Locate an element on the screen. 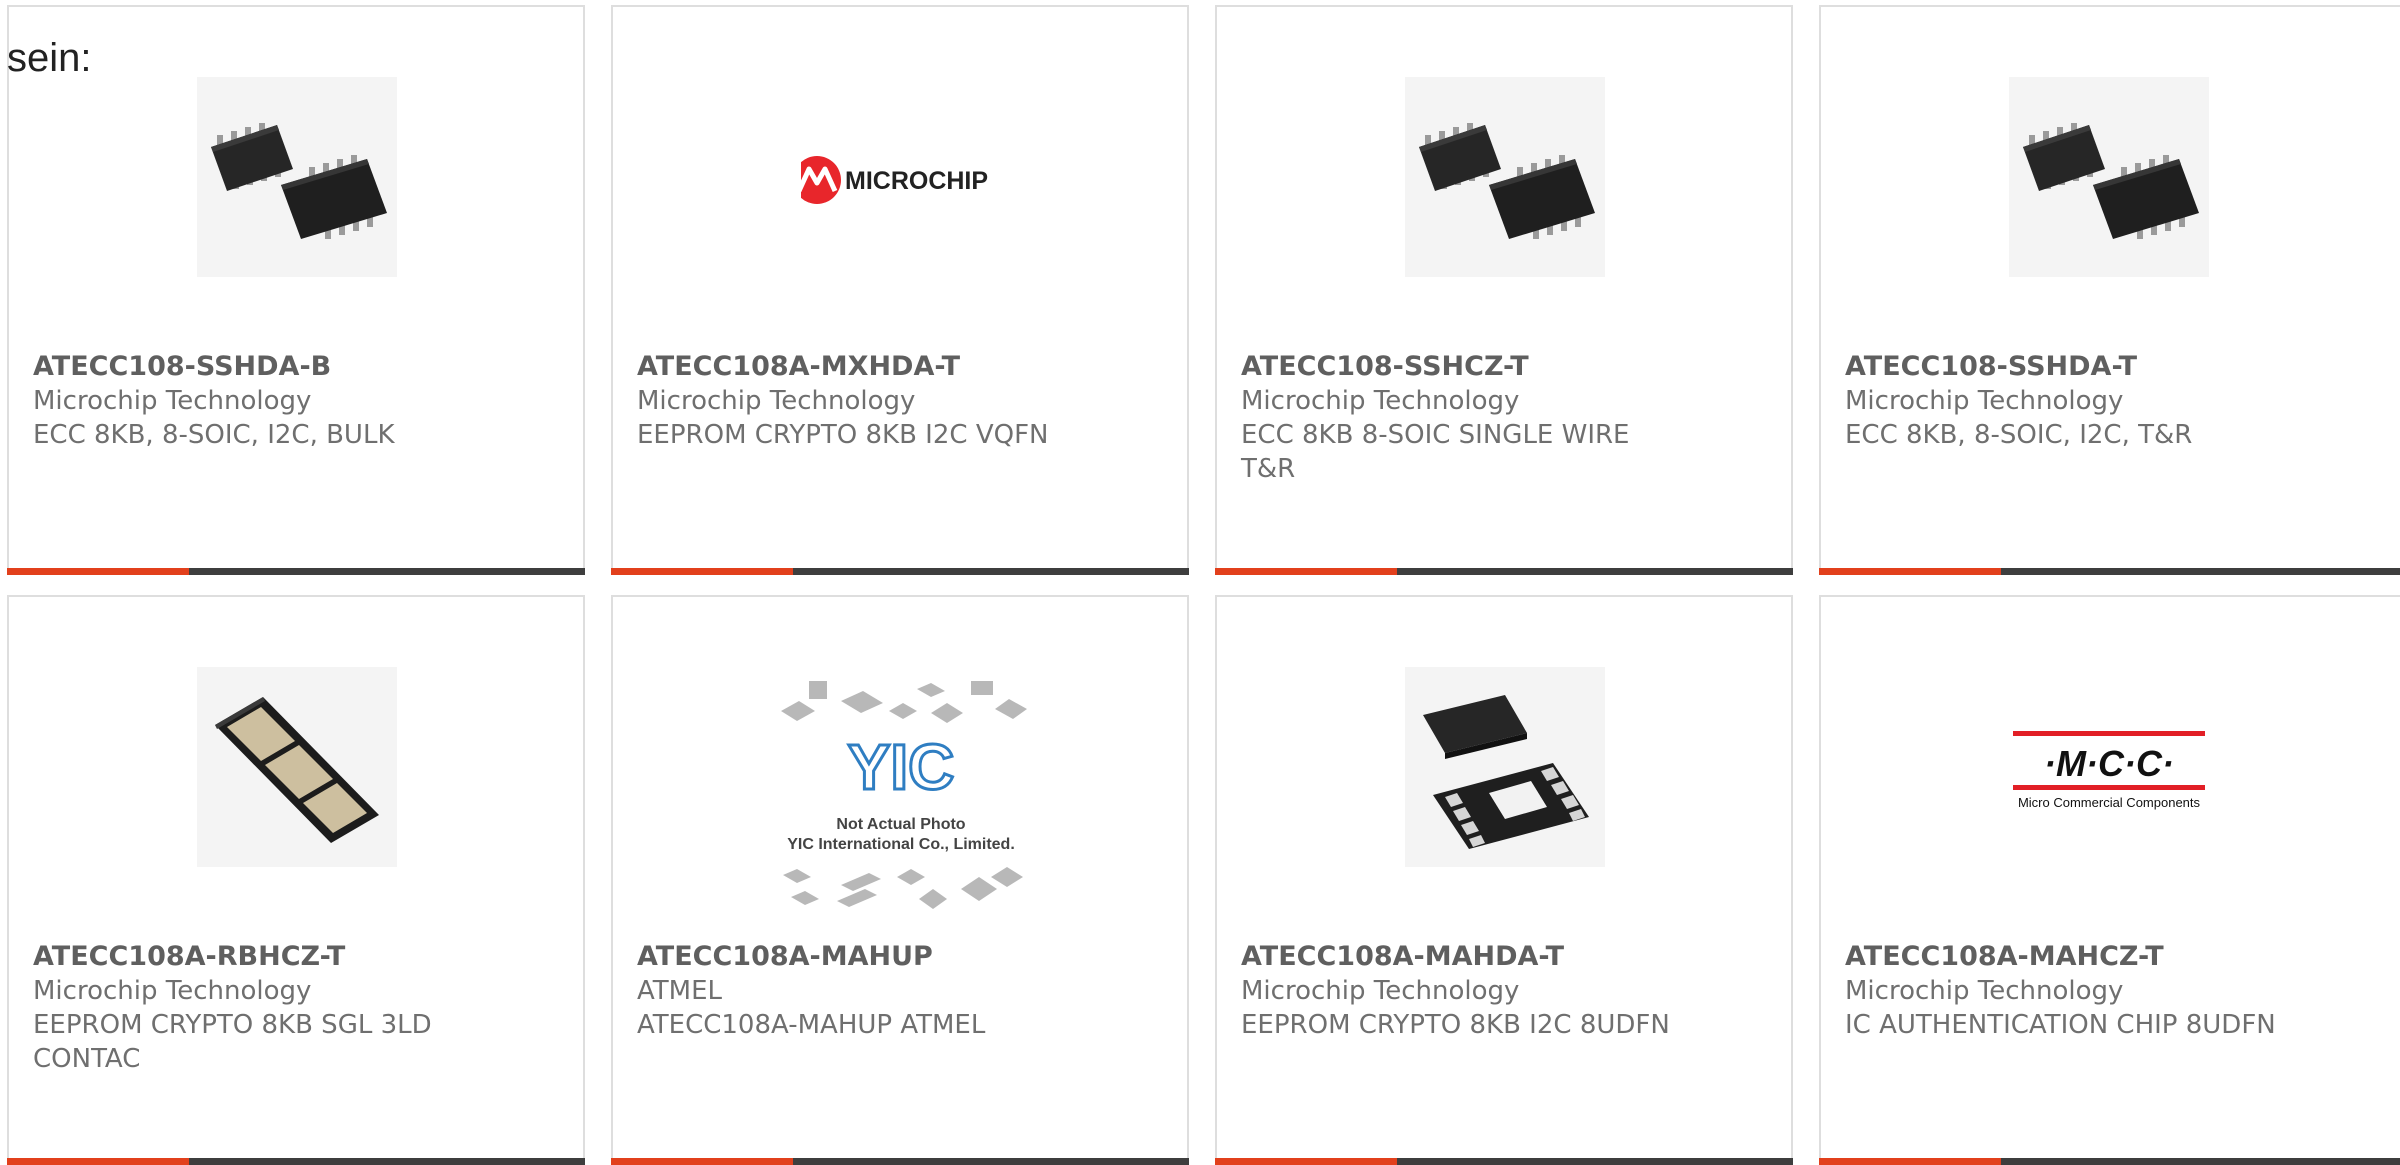 The width and height of the screenshot is (2400, 1165). part-number: ATECC108A-MAHCZ-T is located at coordinates (2114, 957).